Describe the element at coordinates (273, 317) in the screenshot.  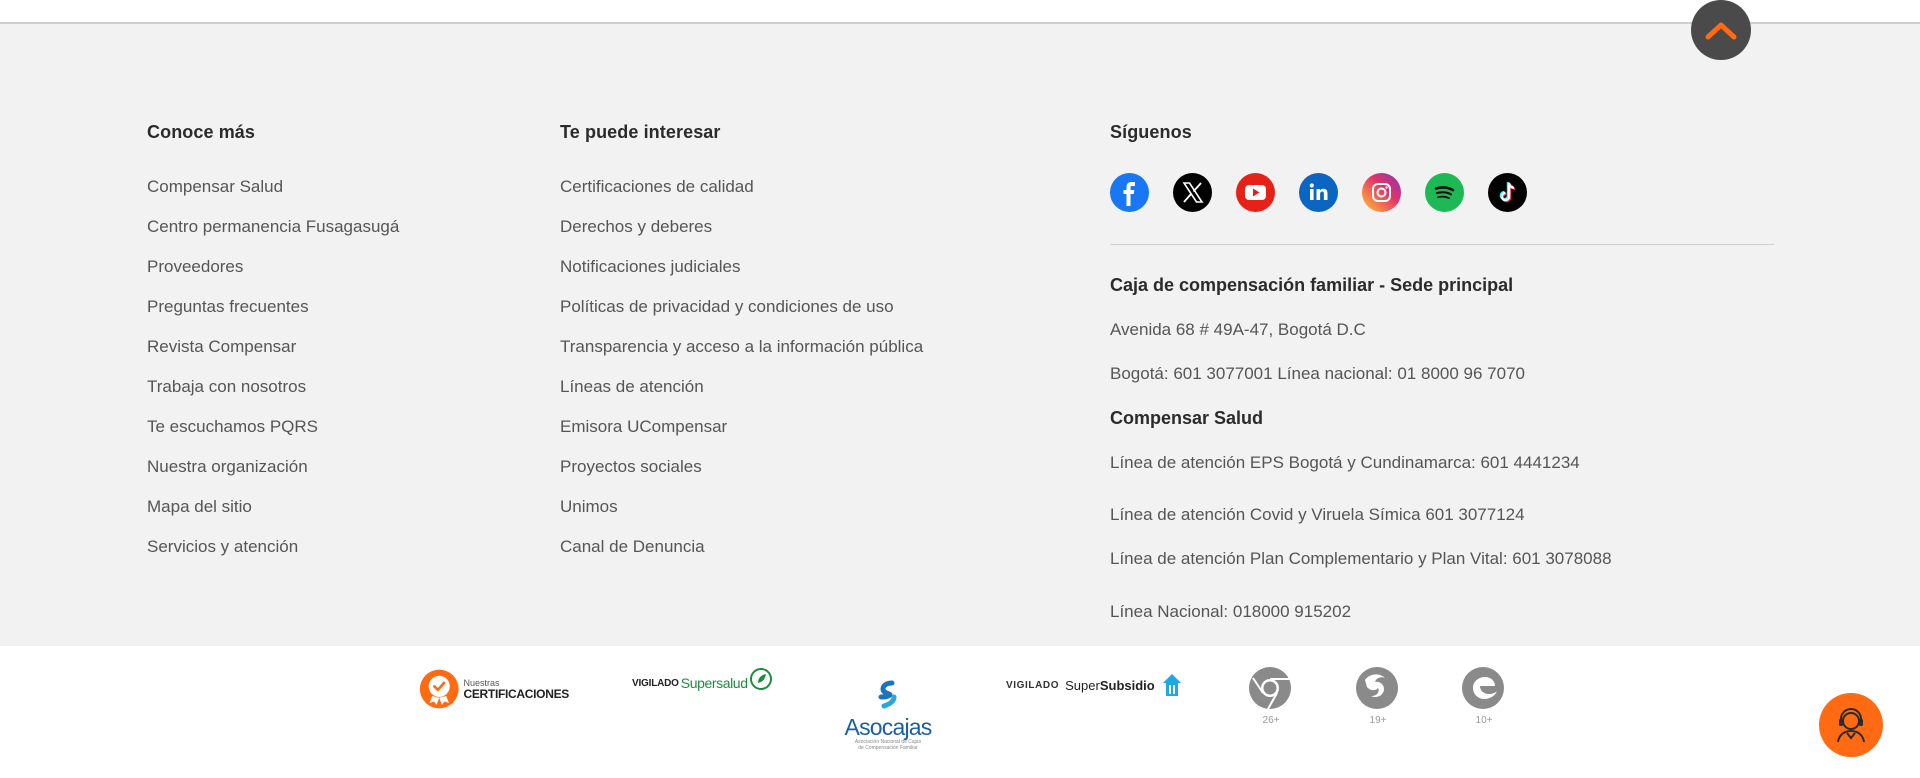
I see `footer-link: Preguntas frecuentes` at that location.